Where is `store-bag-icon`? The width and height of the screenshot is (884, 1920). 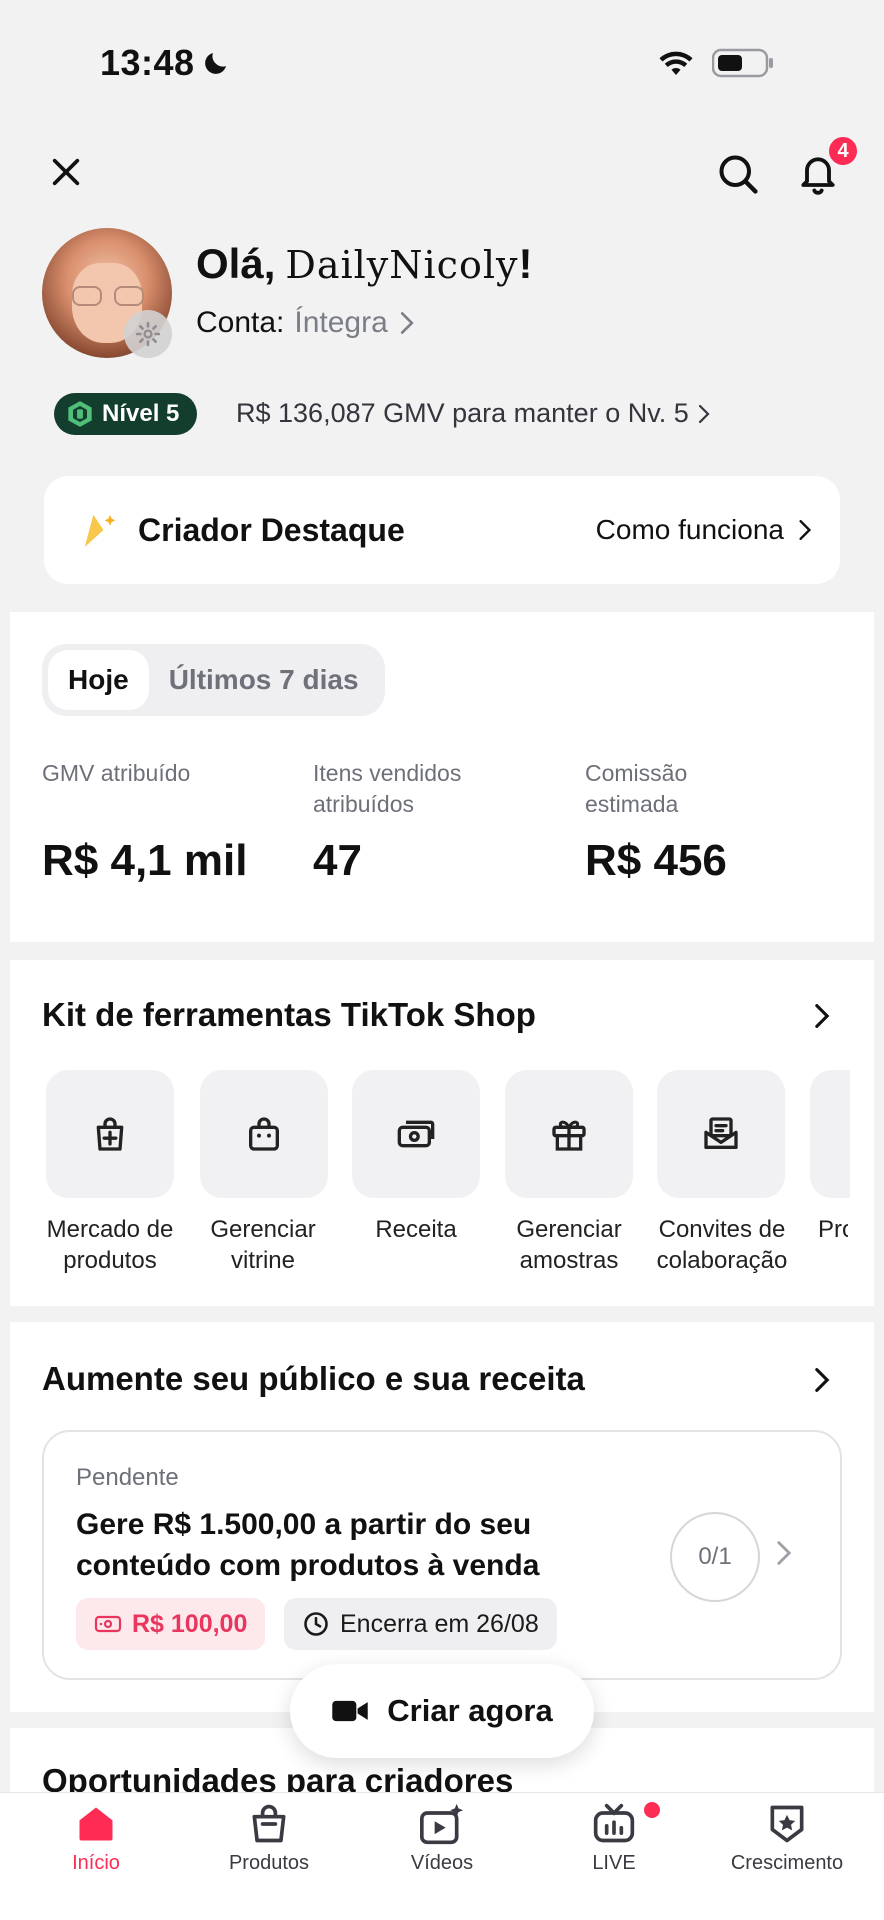
store-bag-icon is located at coordinates (264, 1134).